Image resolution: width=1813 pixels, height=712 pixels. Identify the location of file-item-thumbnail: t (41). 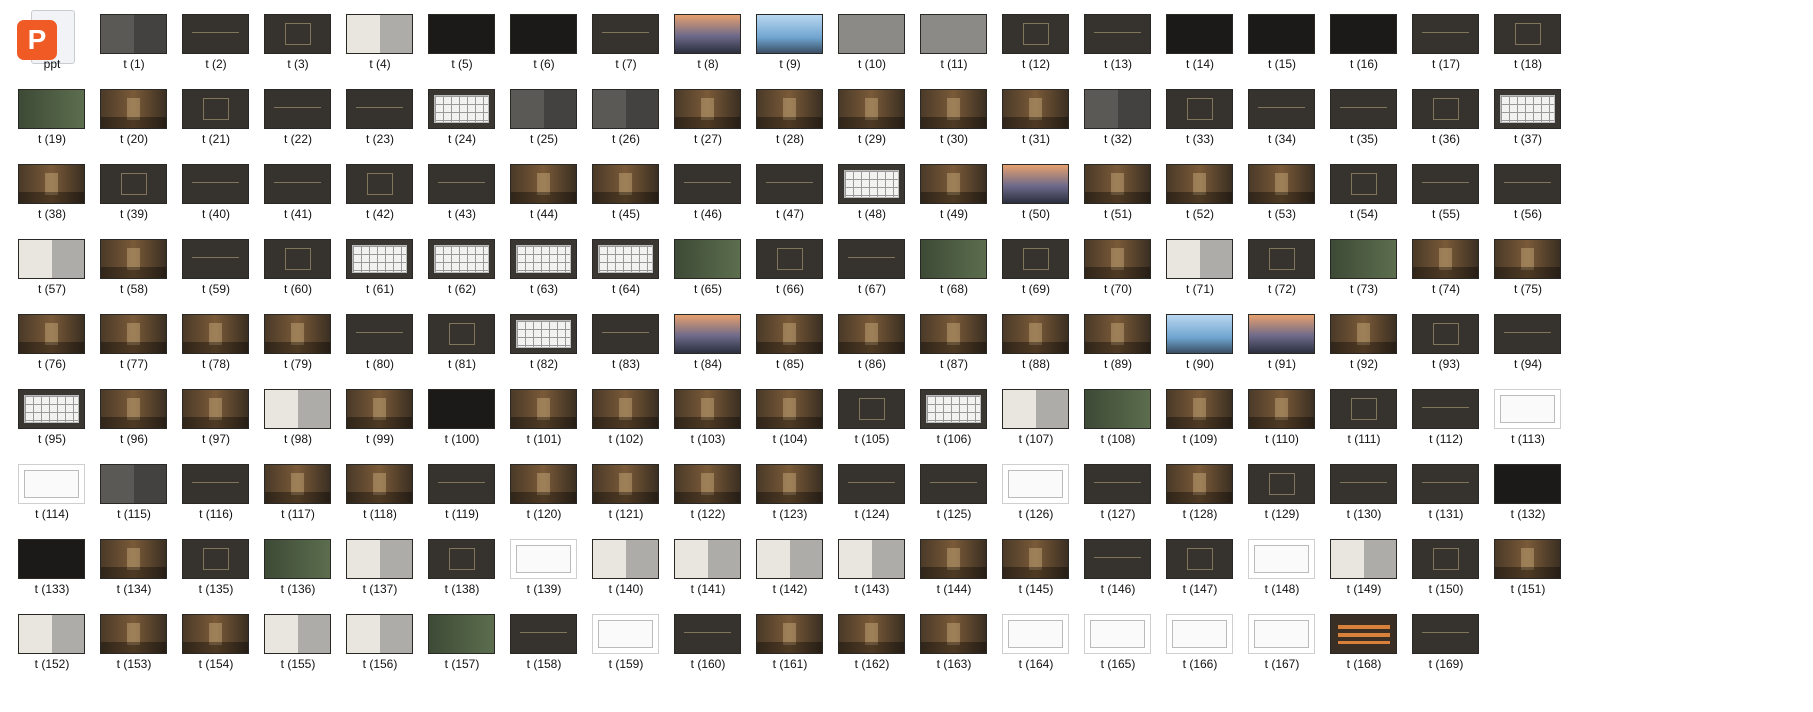
(298, 191).